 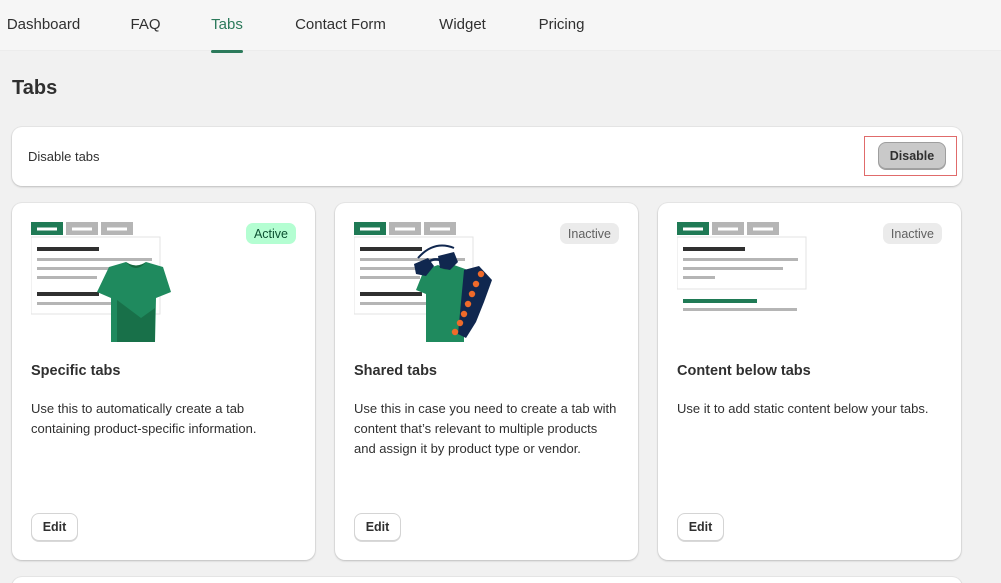 What do you see at coordinates (76, 371) in the screenshot?
I see `card-title: Specific tabs` at bounding box center [76, 371].